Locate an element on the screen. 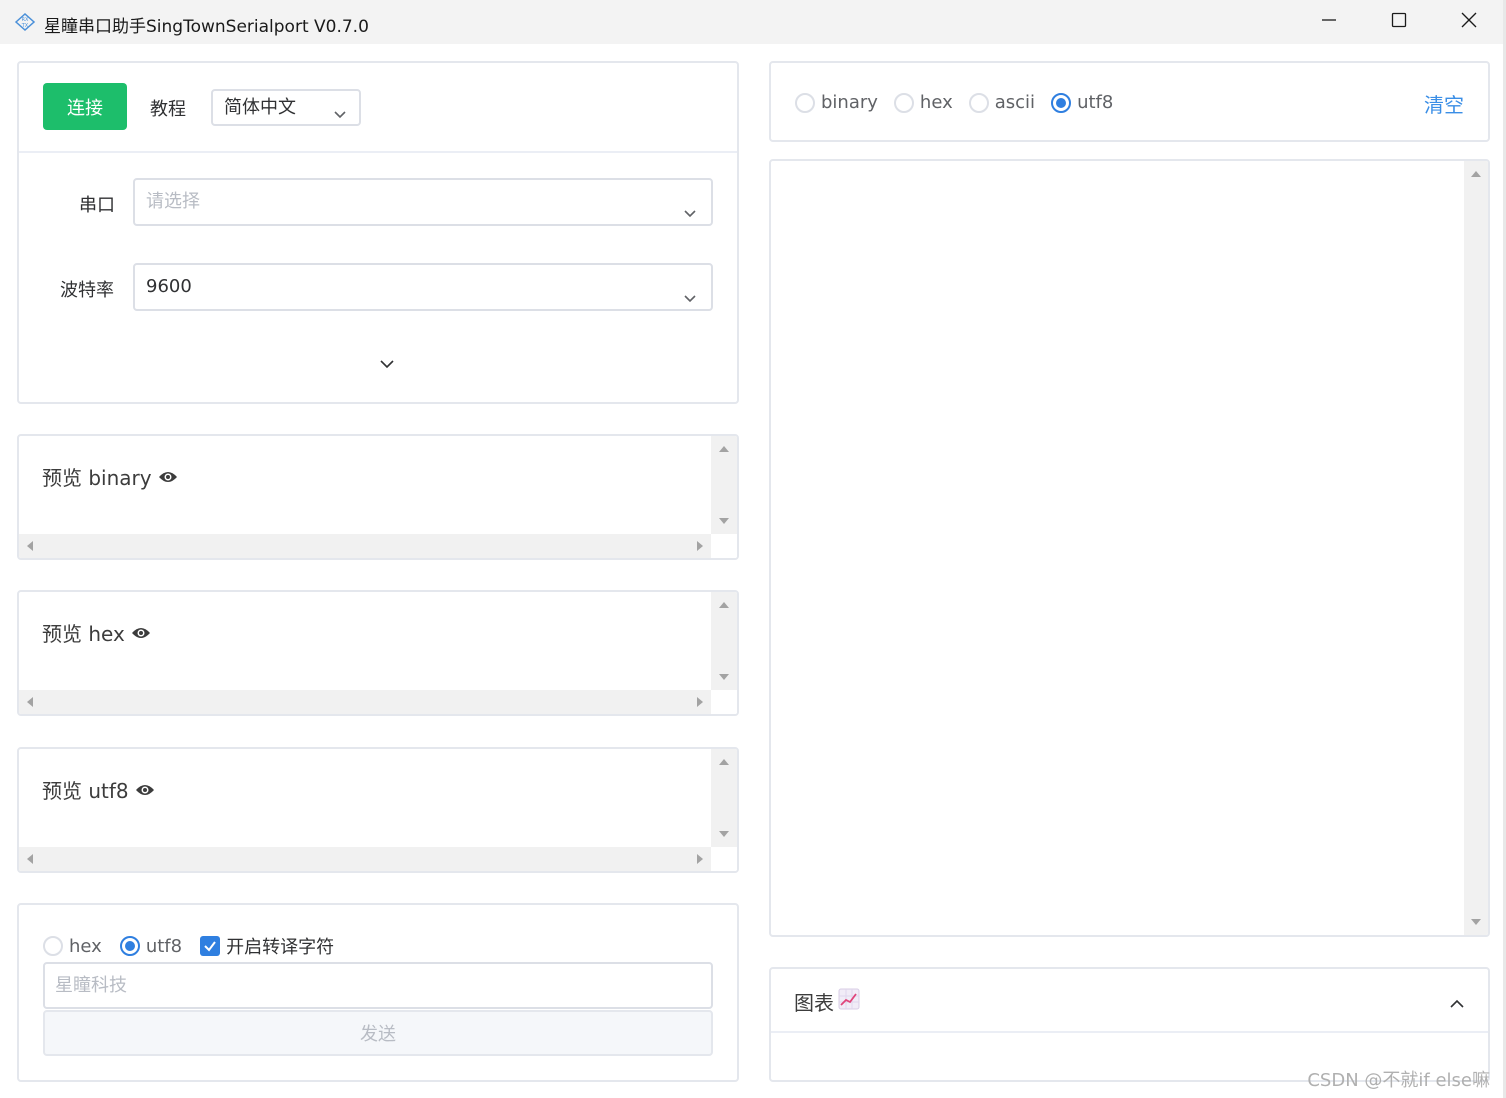 Image resolution: width=1506 pixels, height=1098 pixels. format-radio-hex: hex is located at coordinates (923, 102).